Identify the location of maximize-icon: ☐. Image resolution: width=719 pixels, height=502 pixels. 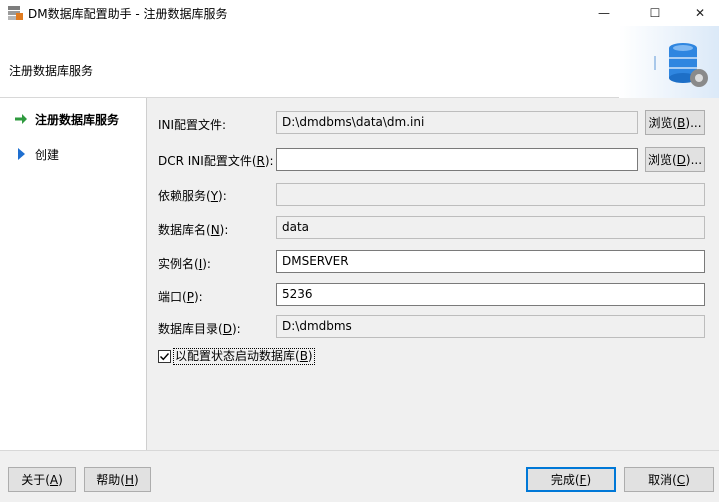
(655, 13).